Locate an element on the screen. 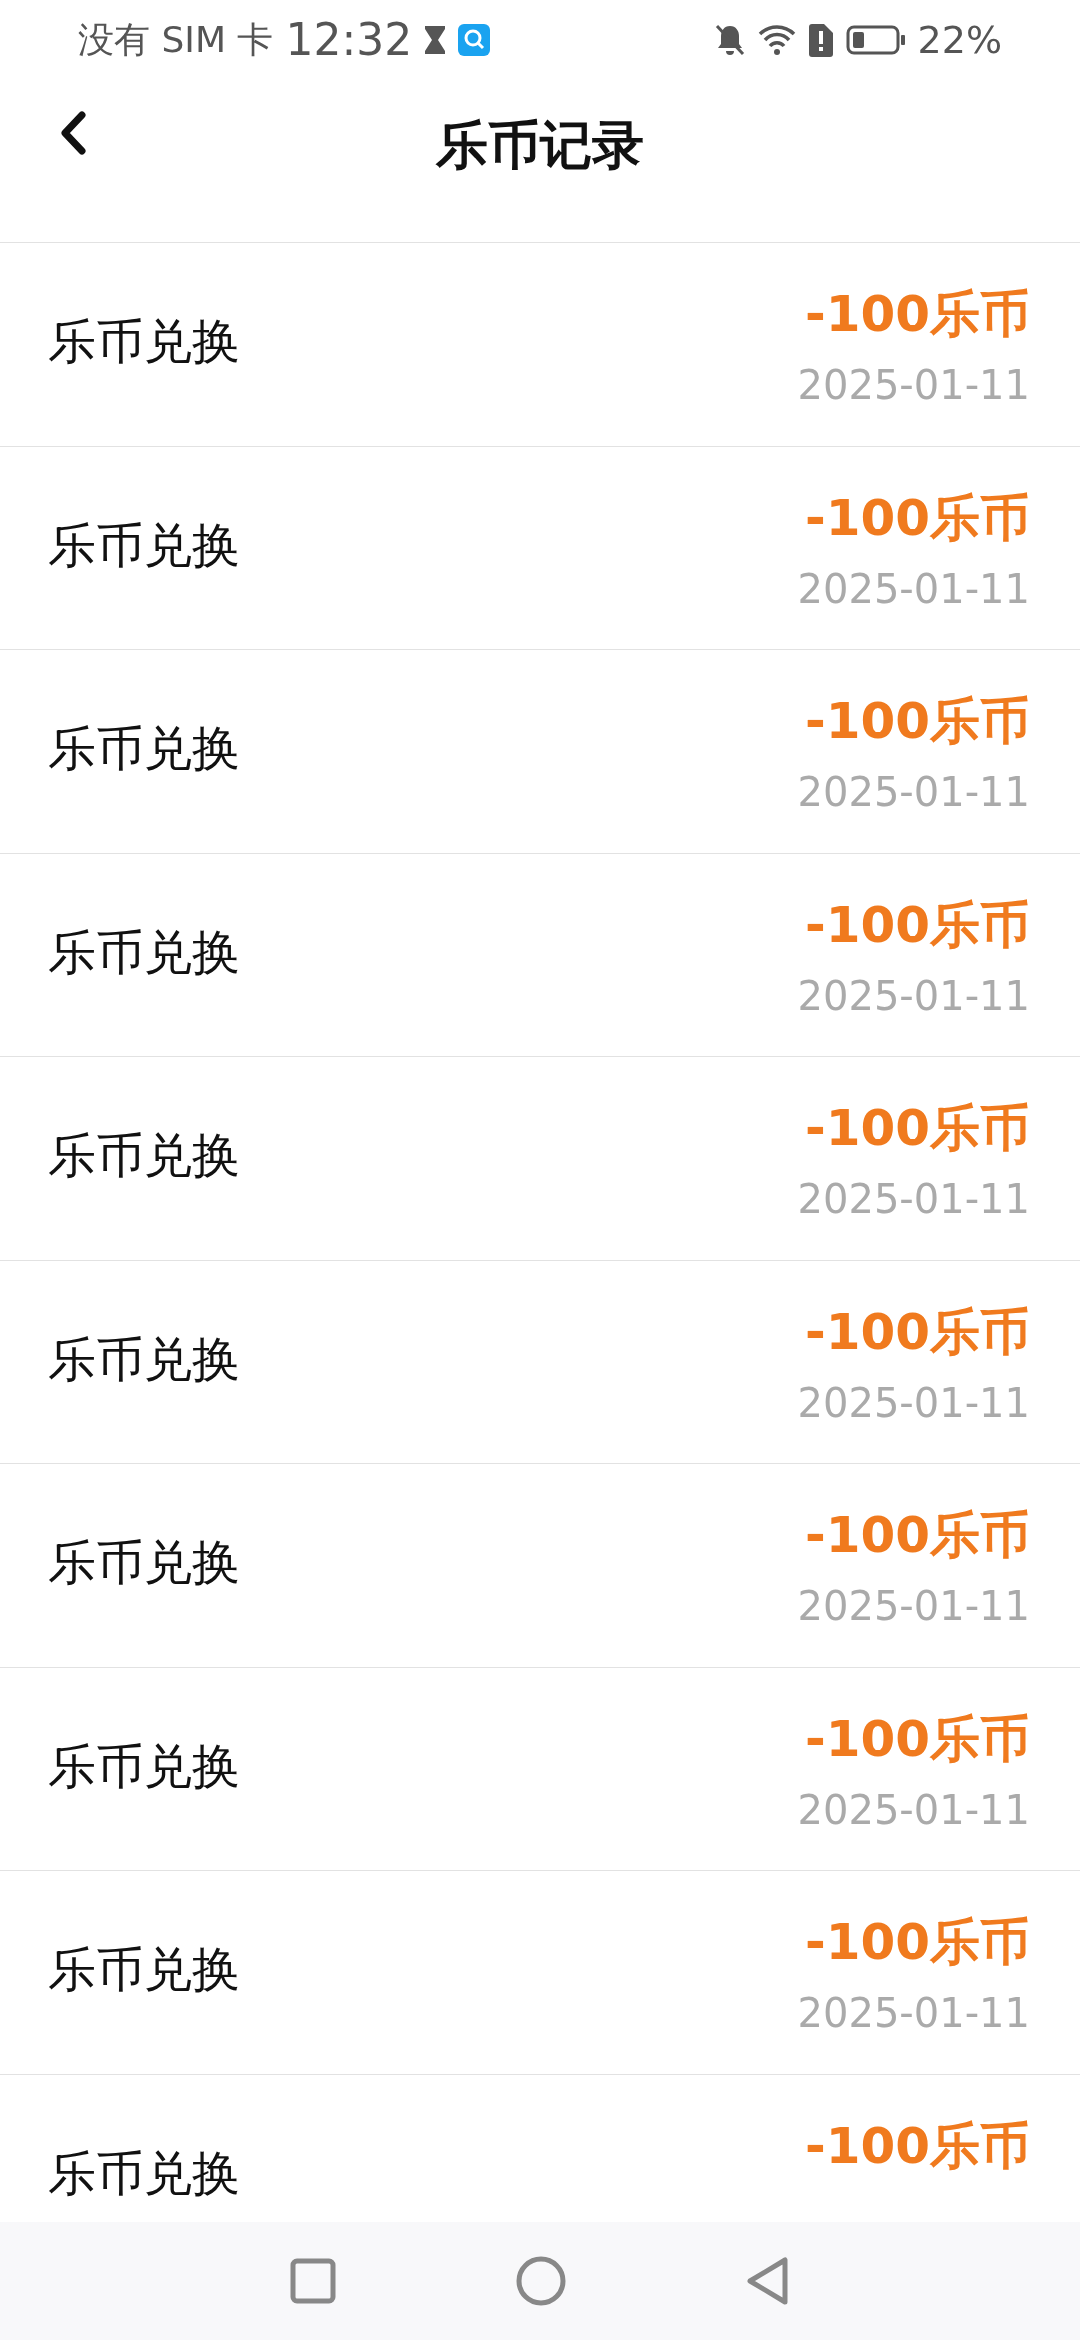  muted-bell-icon is located at coordinates (729, 40).